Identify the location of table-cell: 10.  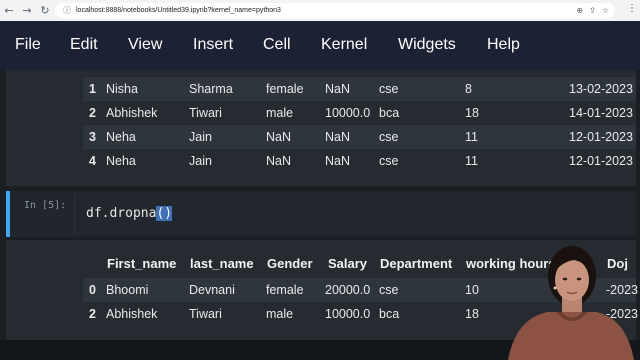
(472, 290).